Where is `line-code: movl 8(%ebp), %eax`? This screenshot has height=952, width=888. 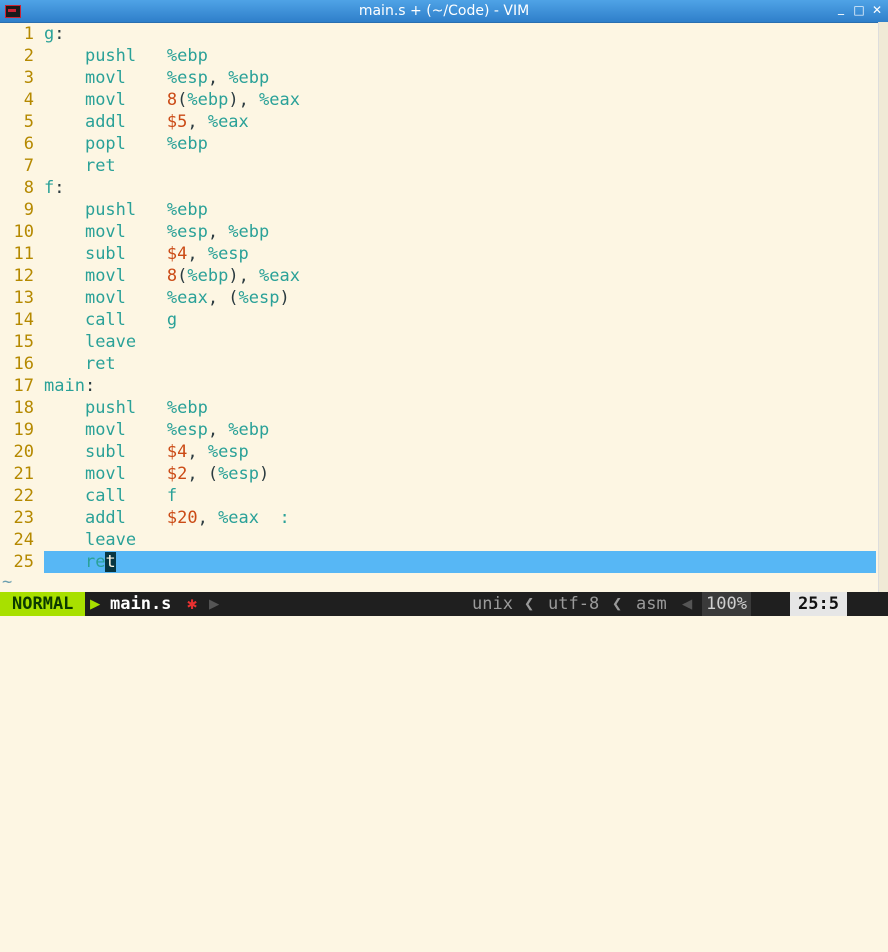 line-code: movl 8(%ebp), %eax is located at coordinates (172, 276).